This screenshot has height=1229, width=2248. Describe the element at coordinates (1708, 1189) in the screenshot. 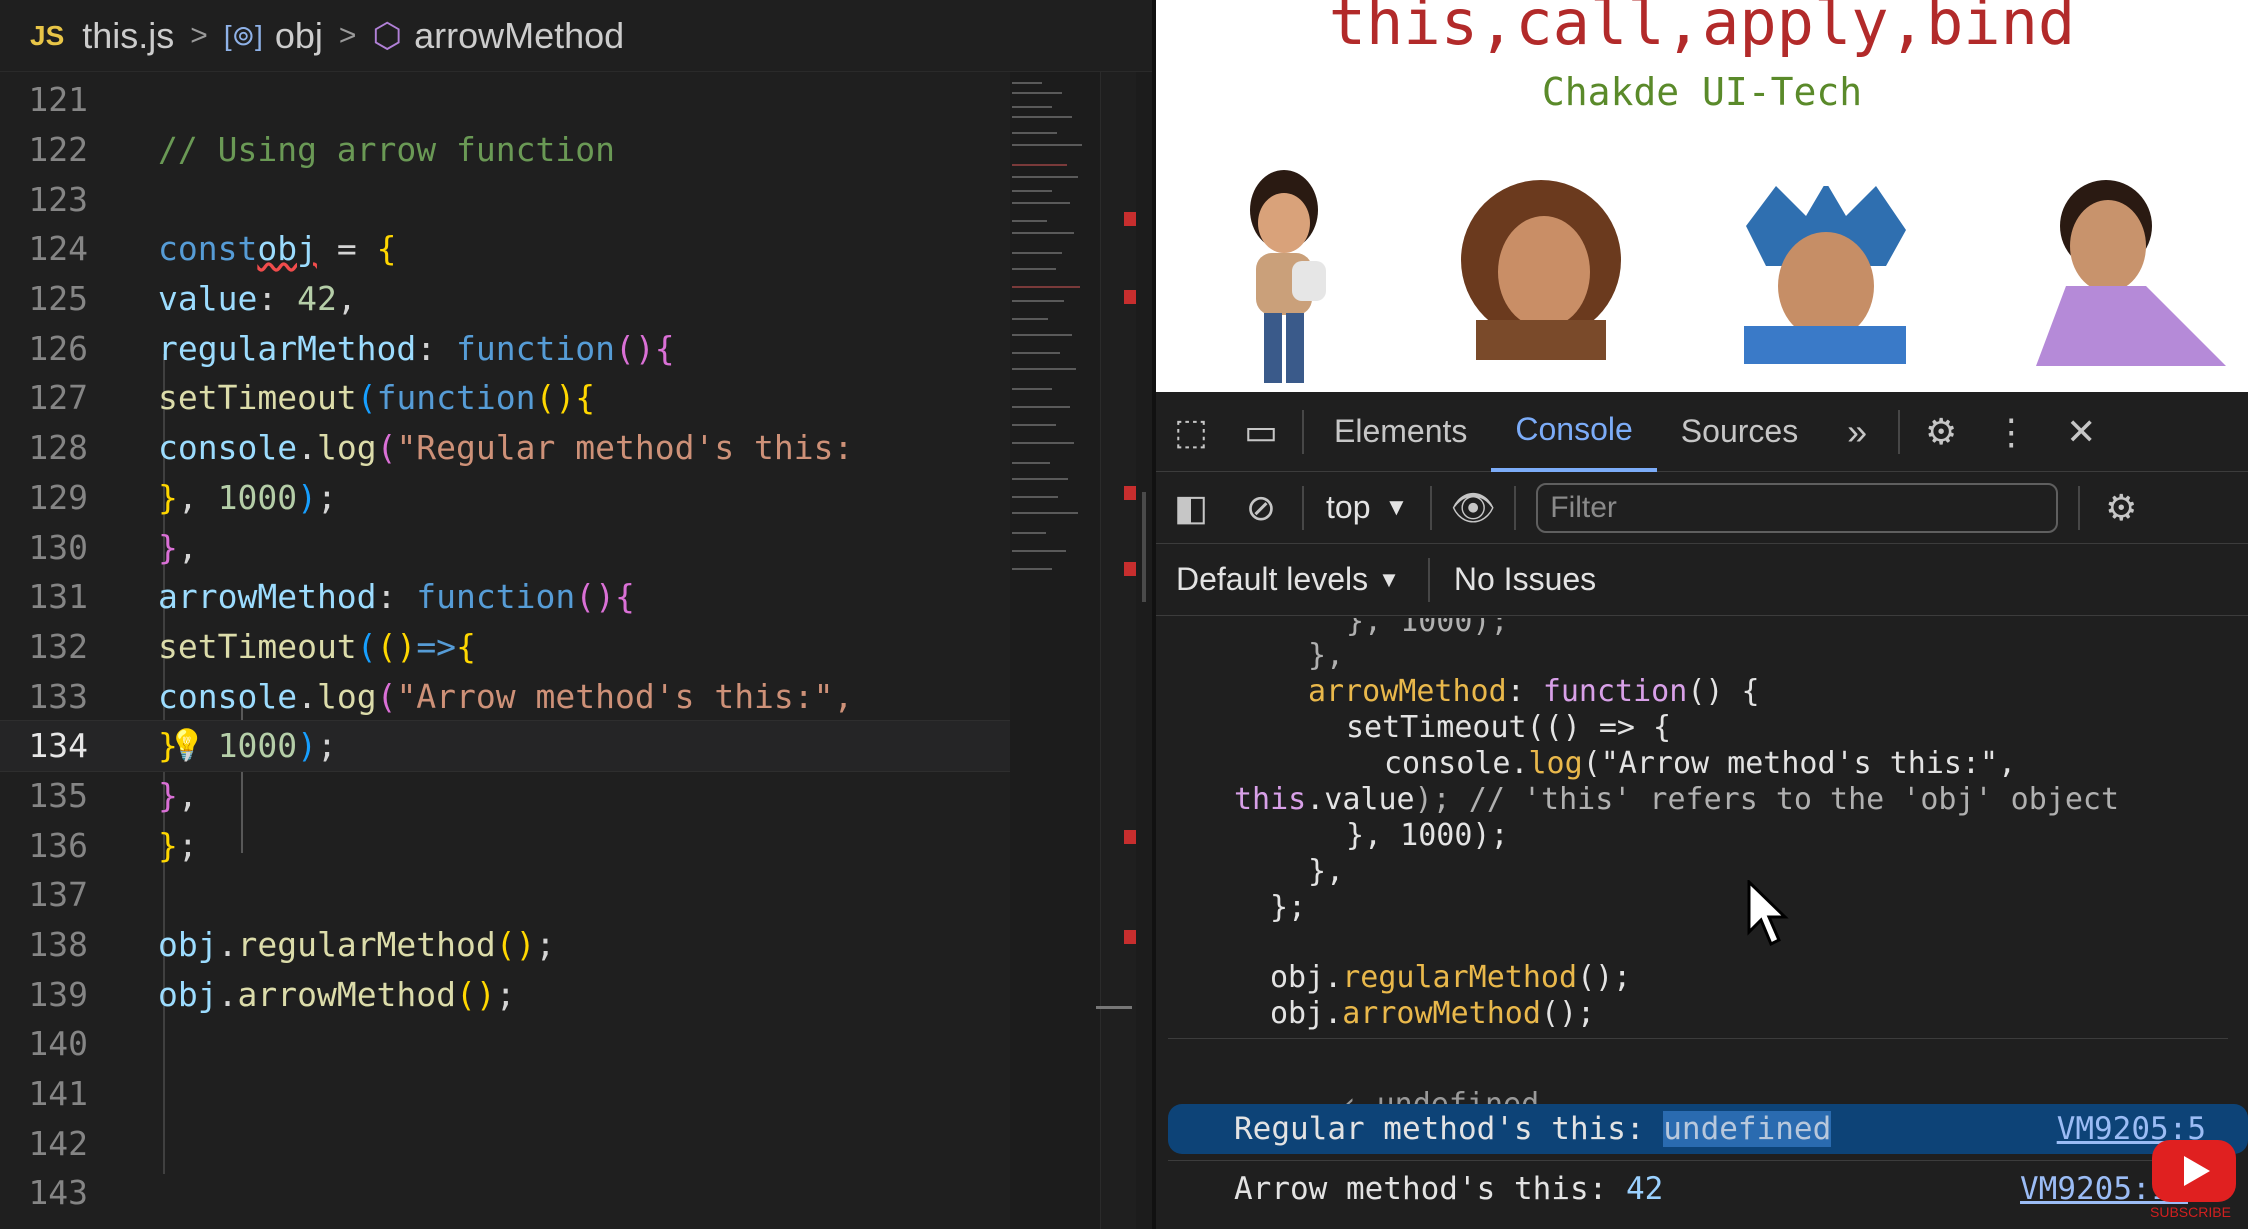

I see `console-message: Arrow method's this: 42 VM9205:10` at that location.